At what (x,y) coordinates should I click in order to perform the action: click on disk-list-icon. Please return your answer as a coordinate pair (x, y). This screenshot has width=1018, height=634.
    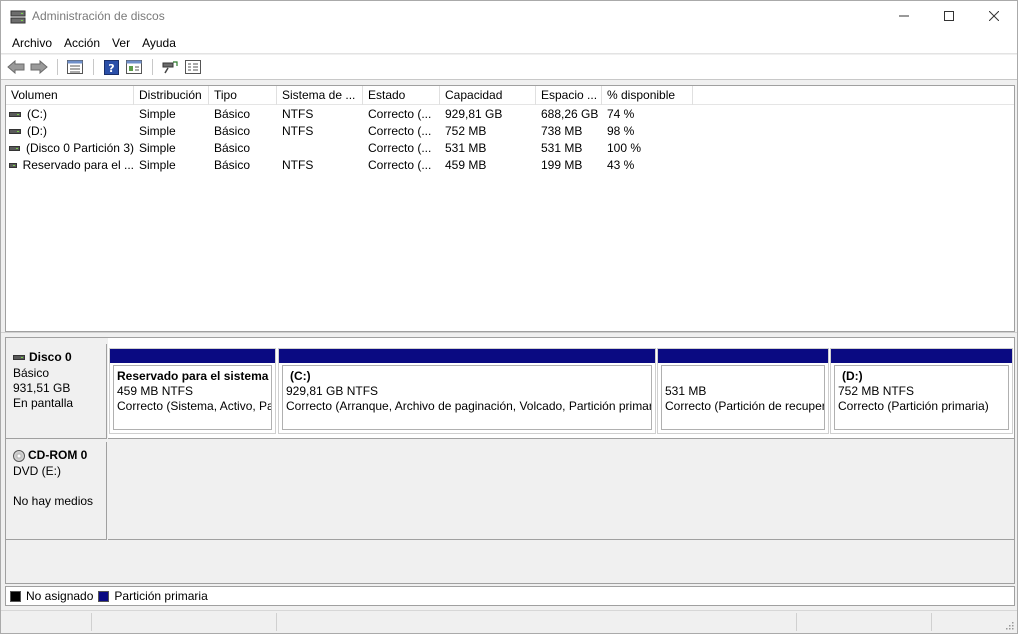
    Looking at the image, I should click on (193, 67).